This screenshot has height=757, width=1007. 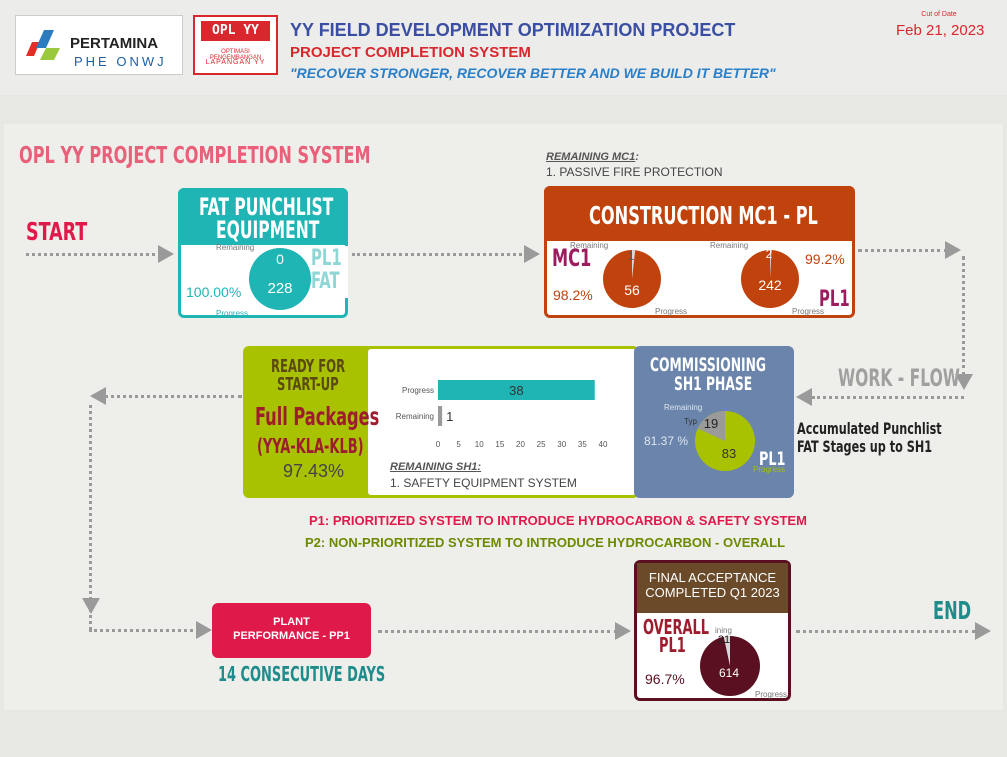 I want to click on fat-percent: 100.00%, so click(x=214, y=292).